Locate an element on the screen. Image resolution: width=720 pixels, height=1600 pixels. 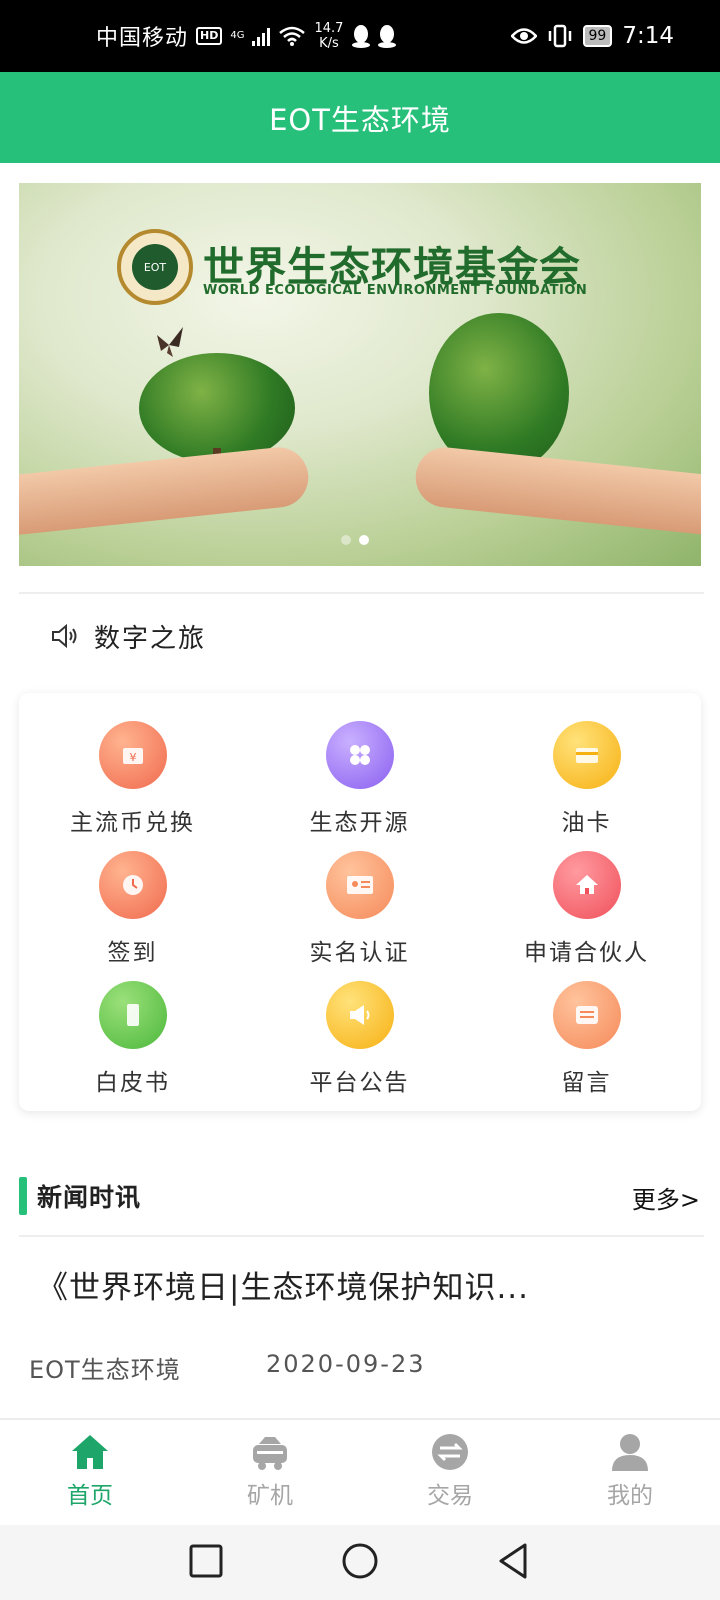
status-bar: 中国移动 HD 4G 14.7 K/s 99 7:14 is located at coordinates (360, 36).